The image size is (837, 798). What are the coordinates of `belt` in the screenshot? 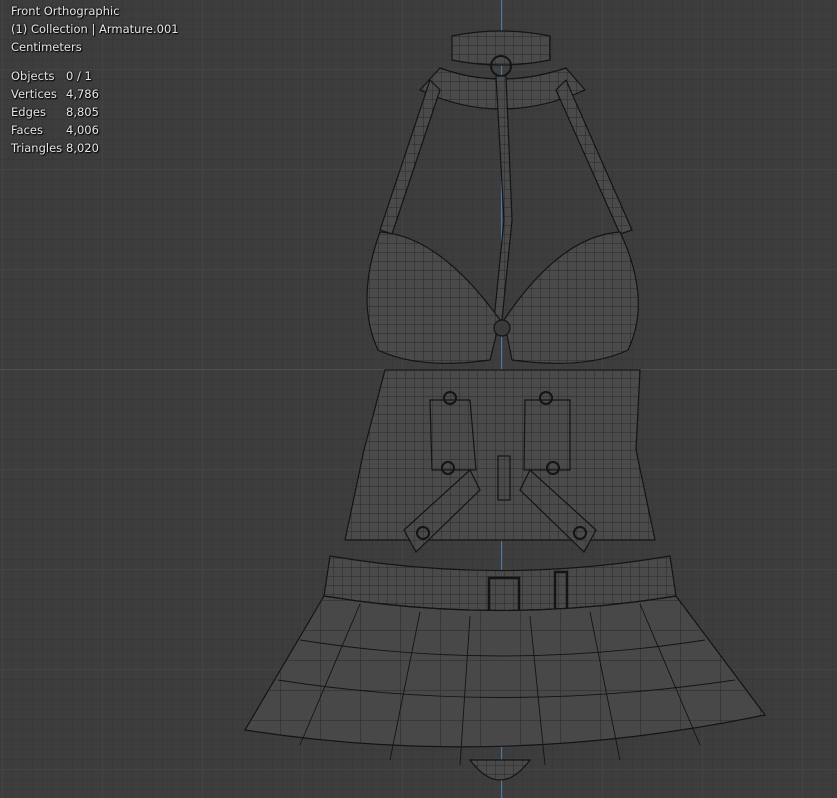 It's located at (500, 583).